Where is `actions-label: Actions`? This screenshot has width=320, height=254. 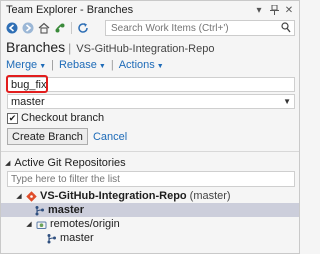
actions-label: Actions is located at coordinates (136, 65).